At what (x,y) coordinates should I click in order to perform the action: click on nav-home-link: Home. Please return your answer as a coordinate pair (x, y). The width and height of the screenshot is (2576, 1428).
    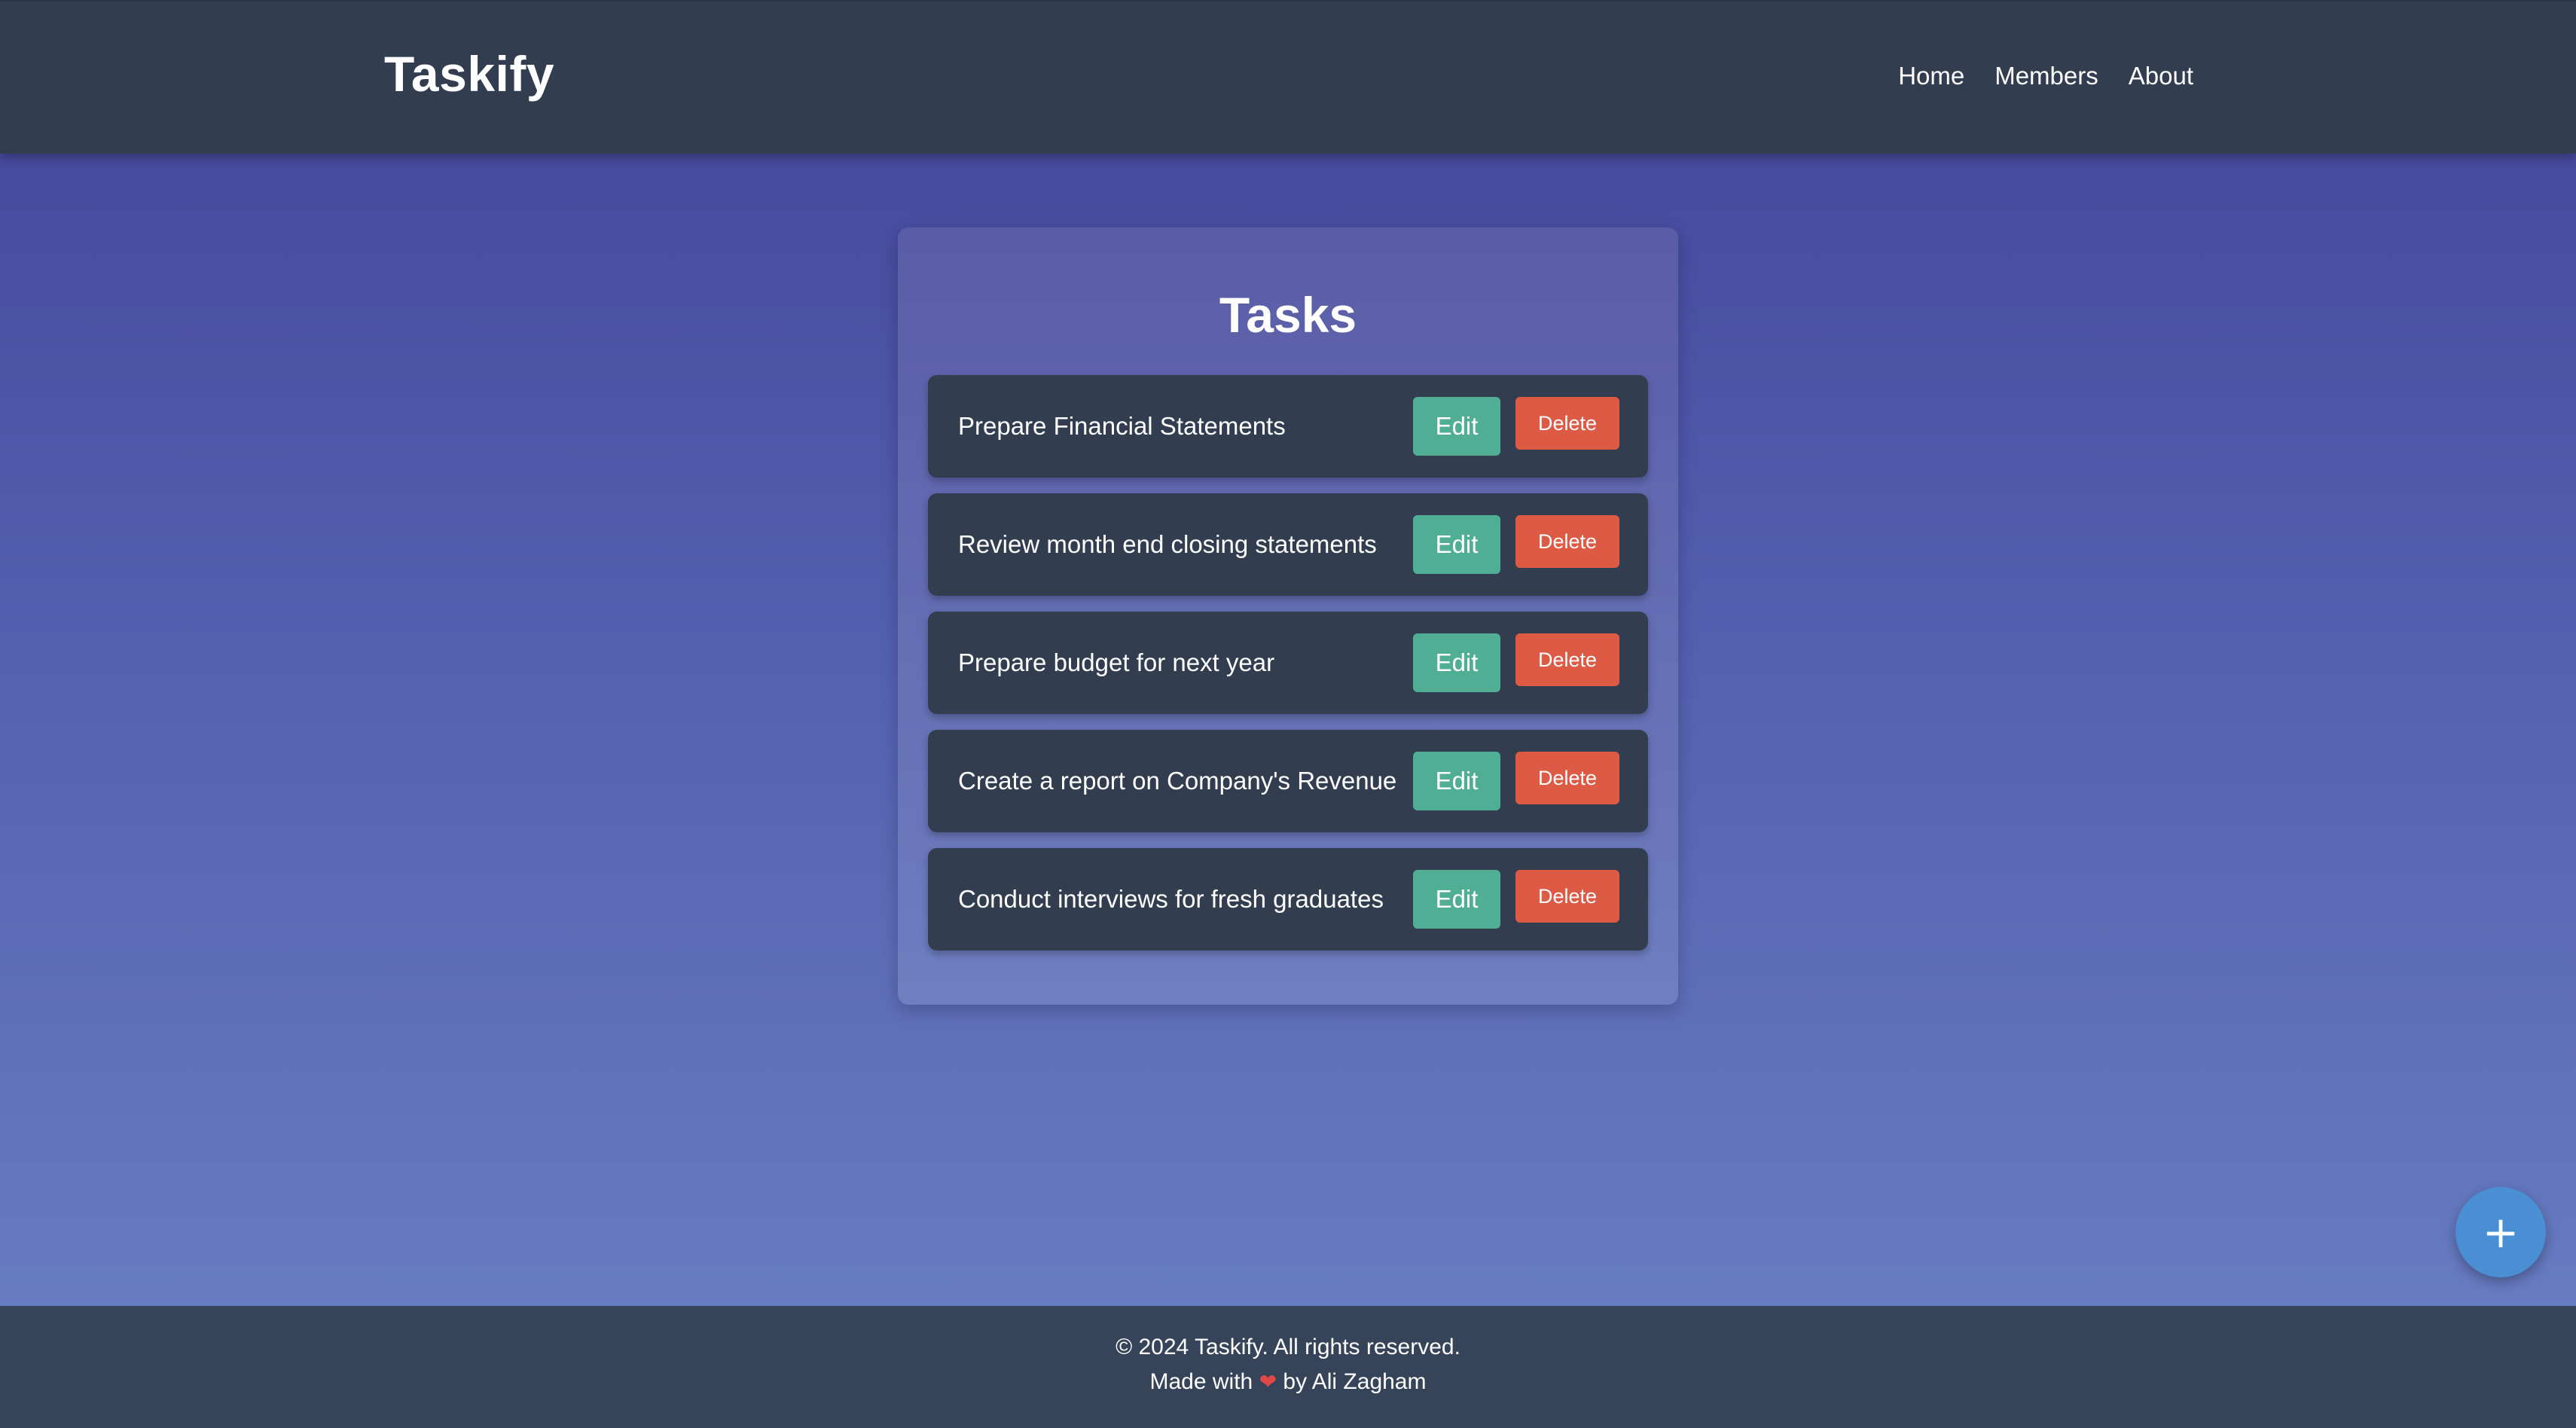
    Looking at the image, I should click on (1931, 76).